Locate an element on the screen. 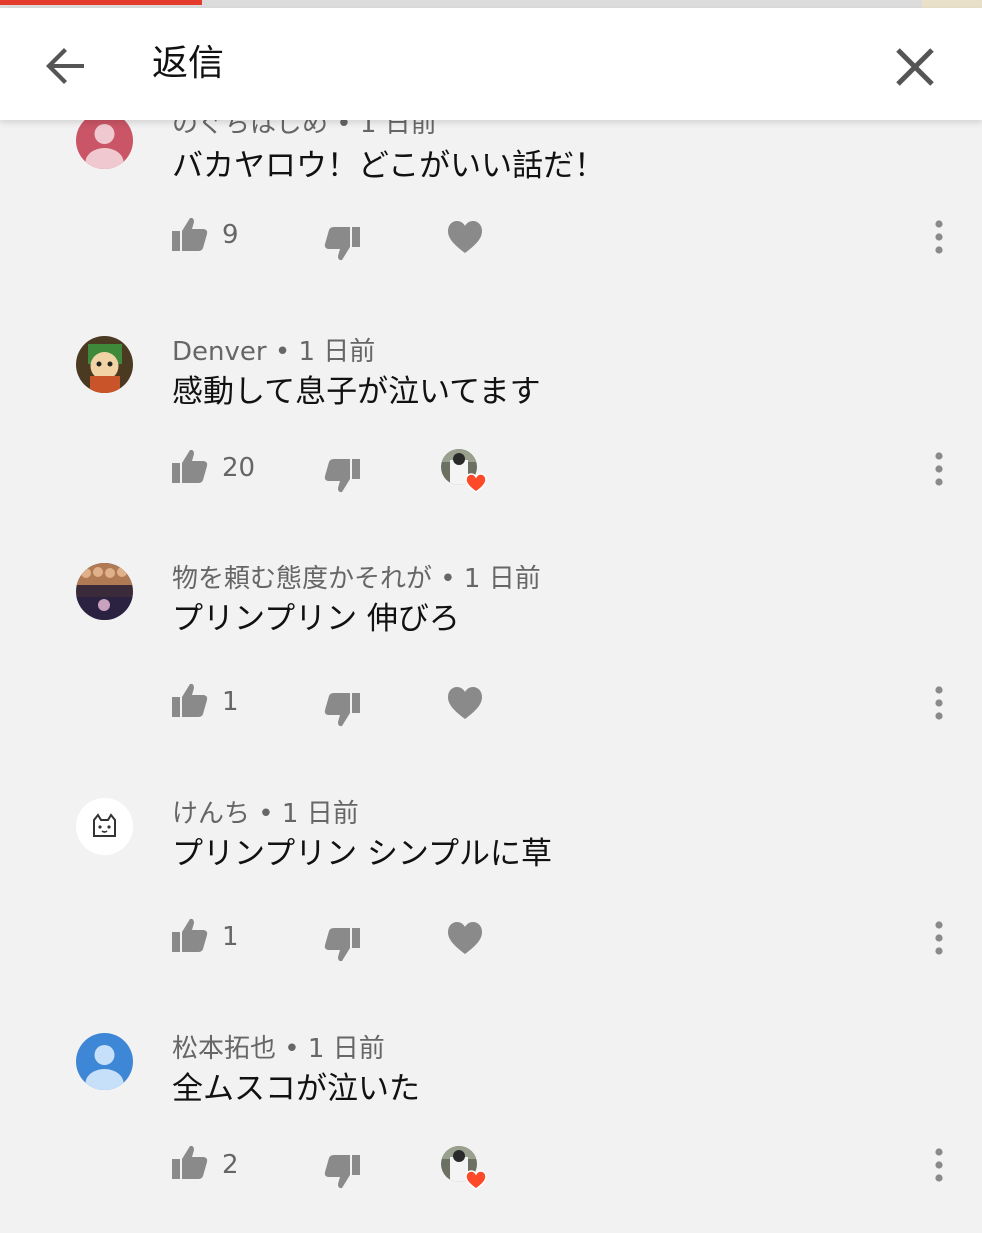 The image size is (982, 1233). comment-text: プリンプリン 伸びろ is located at coordinates (316, 619).